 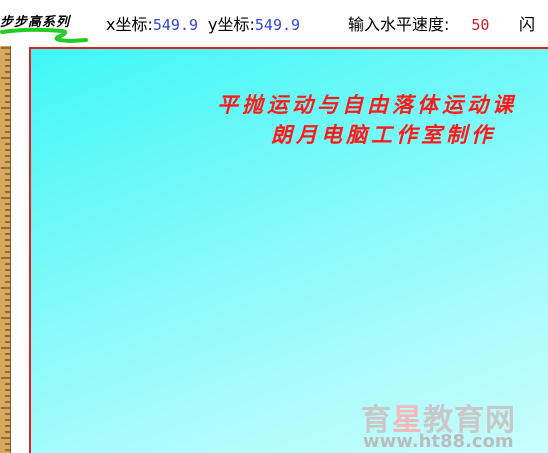 I want to click on top-toolbar: 步步高系列 x坐标:549.9 y坐标:549.9 输入水平速度: 50 闪, so click(x=274, y=22).